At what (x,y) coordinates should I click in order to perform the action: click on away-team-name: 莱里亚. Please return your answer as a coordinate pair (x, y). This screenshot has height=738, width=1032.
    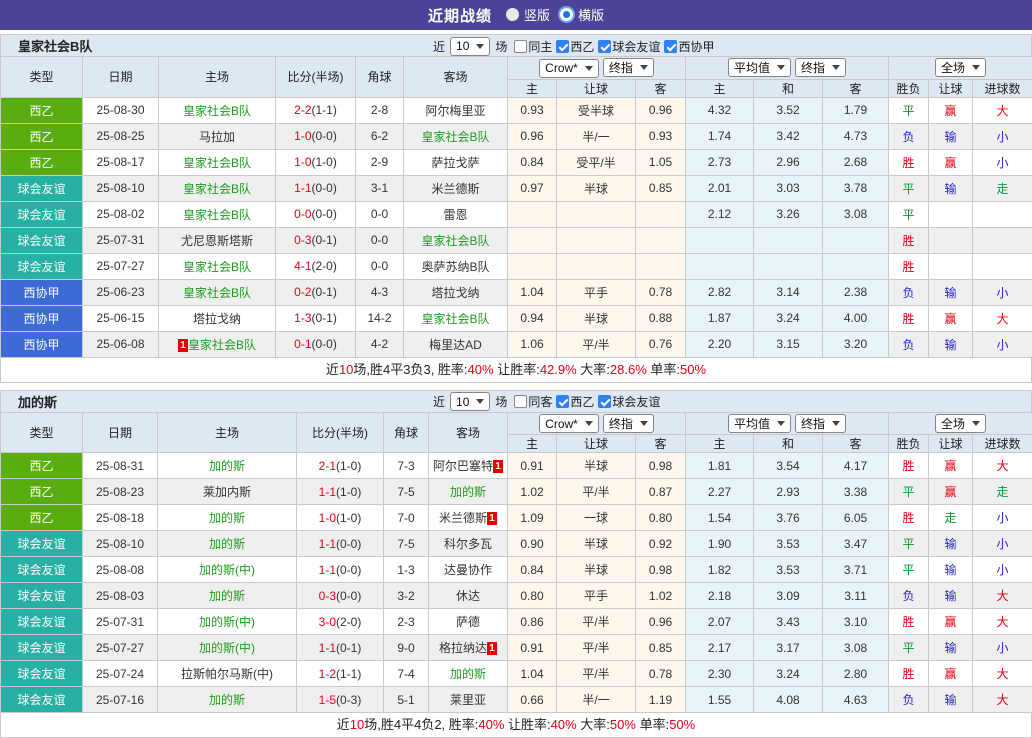
    Looking at the image, I should click on (468, 700).